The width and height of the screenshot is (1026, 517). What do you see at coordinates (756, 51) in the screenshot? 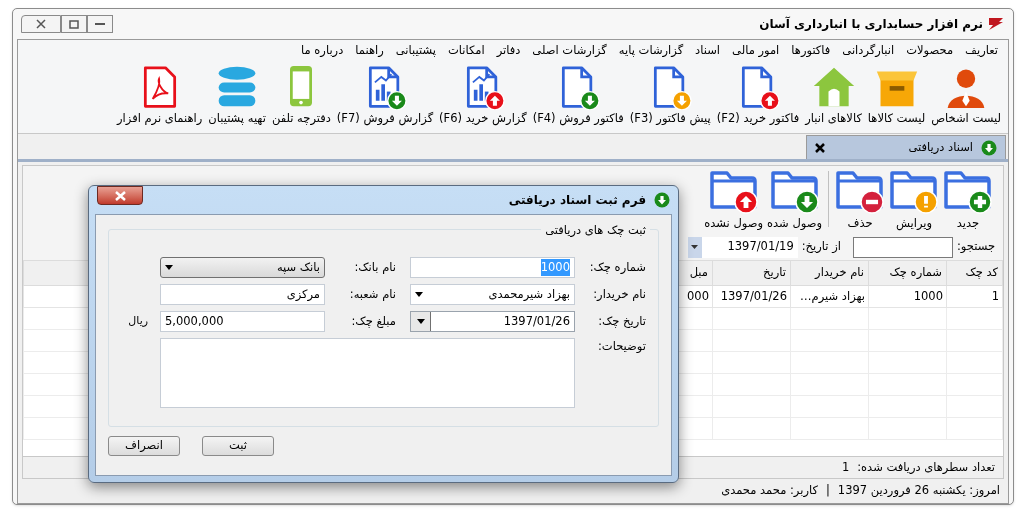
I see `menu-item: امور مالی` at bounding box center [756, 51].